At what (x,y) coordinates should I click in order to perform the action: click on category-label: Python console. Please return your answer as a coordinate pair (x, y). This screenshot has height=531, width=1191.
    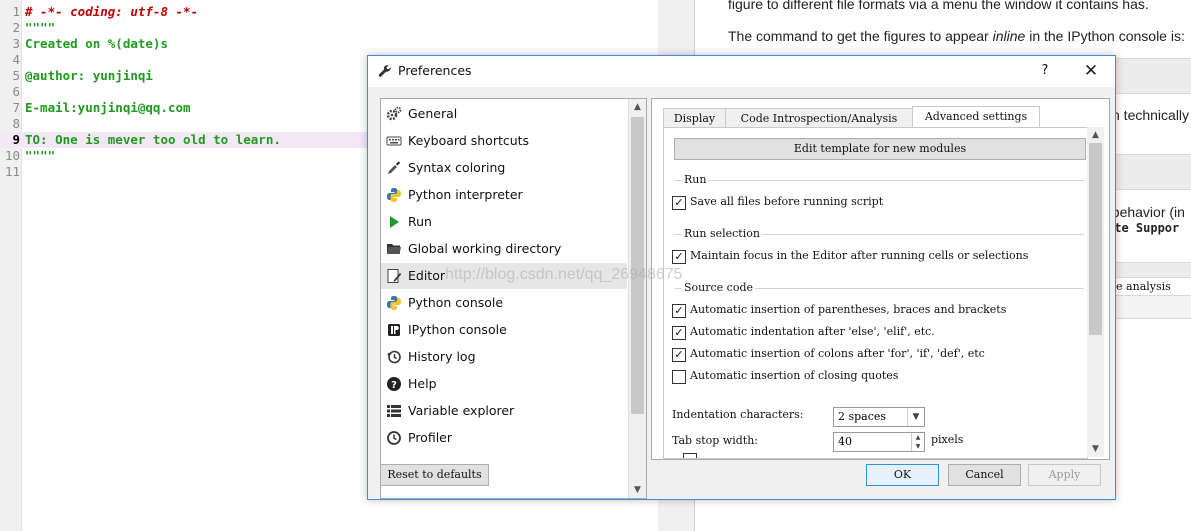
    Looking at the image, I should click on (456, 302).